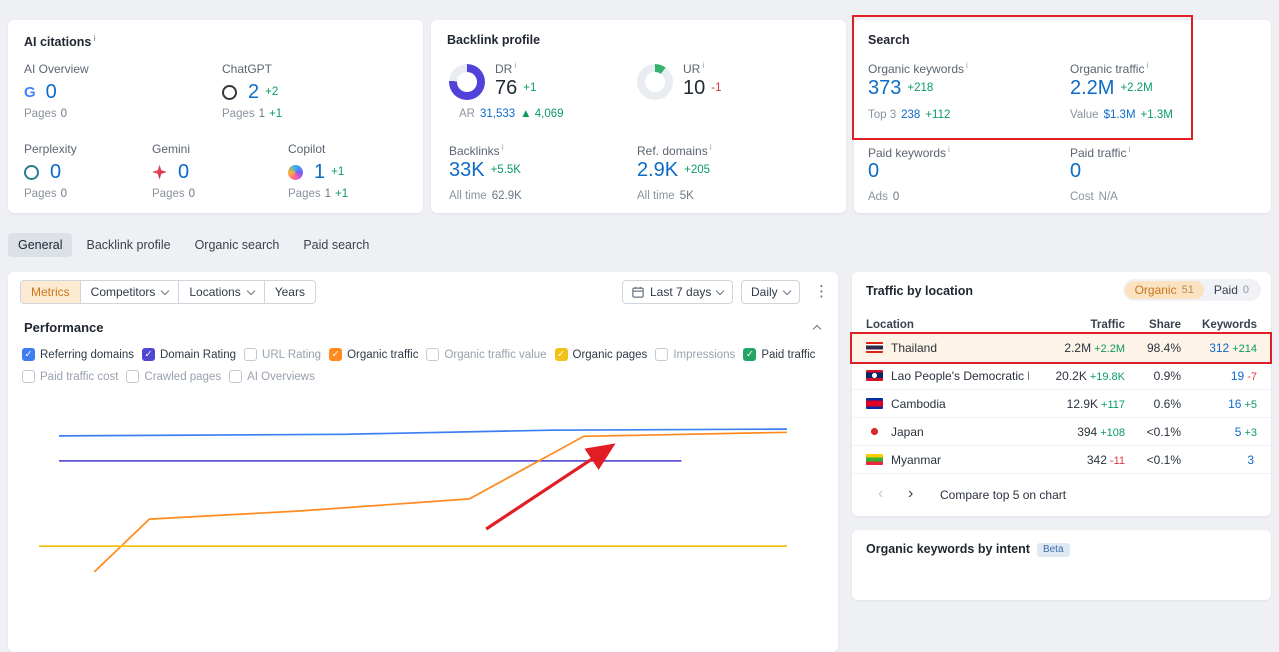 This screenshot has width=1279, height=652. What do you see at coordinates (1120, 115) in the screenshot?
I see `traffic-value: $1.3M` at bounding box center [1120, 115].